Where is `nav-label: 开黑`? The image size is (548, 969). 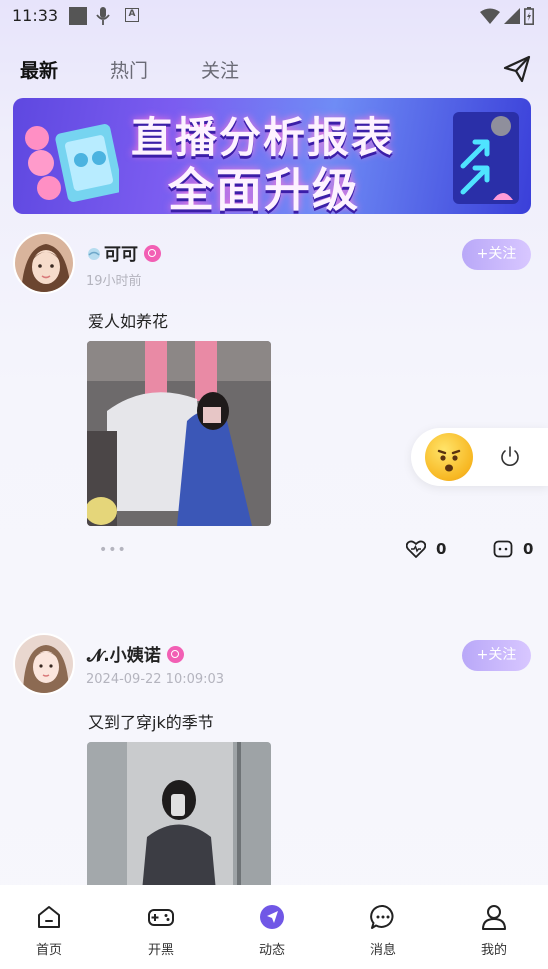
nav-label: 开黑 is located at coordinates (160, 950).